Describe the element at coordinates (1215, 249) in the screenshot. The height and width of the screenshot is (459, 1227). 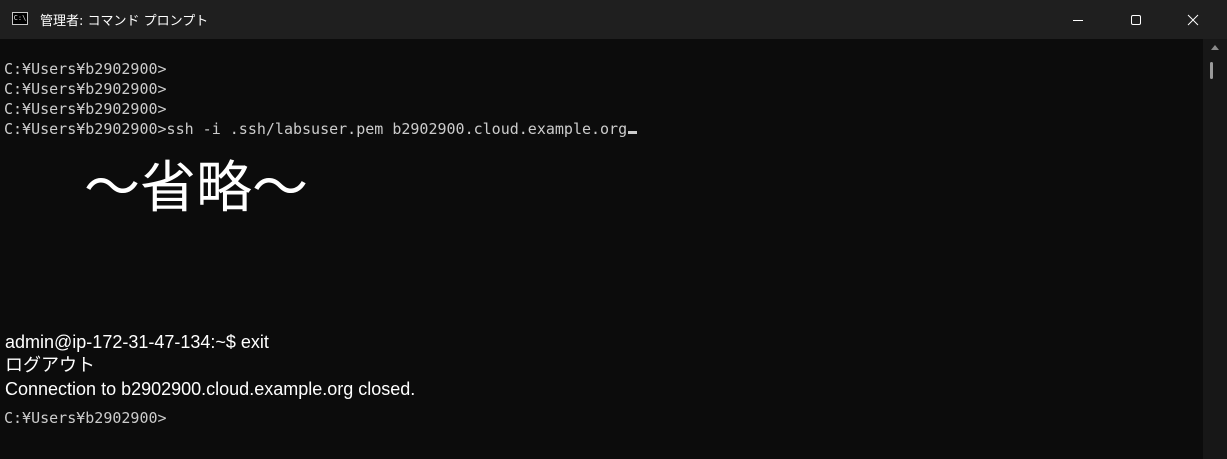
I see `vertical-scrollbar` at that location.